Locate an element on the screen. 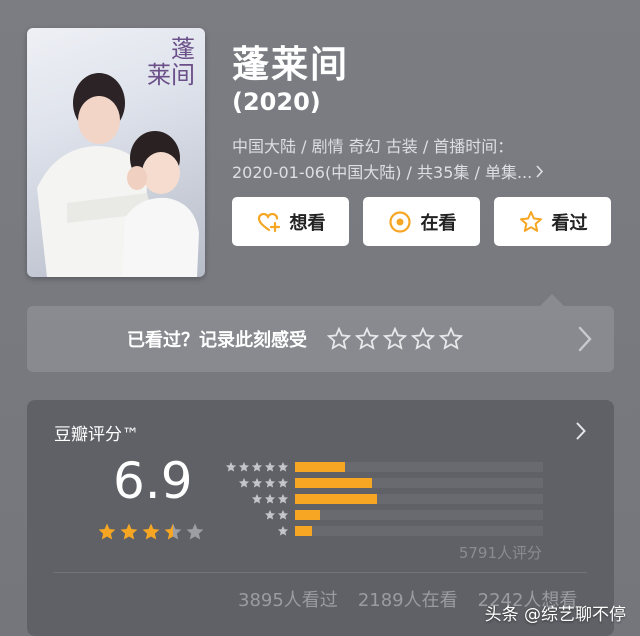 Image resolution: width=640 pixels, height=636 pixels. poster-calligraphy-line: 莱间 is located at coordinates (171, 75).